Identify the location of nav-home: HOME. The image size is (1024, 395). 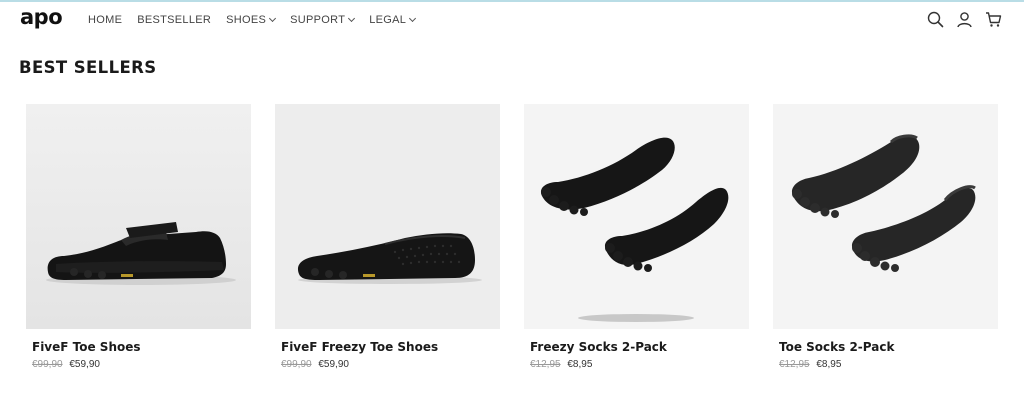
(105, 20).